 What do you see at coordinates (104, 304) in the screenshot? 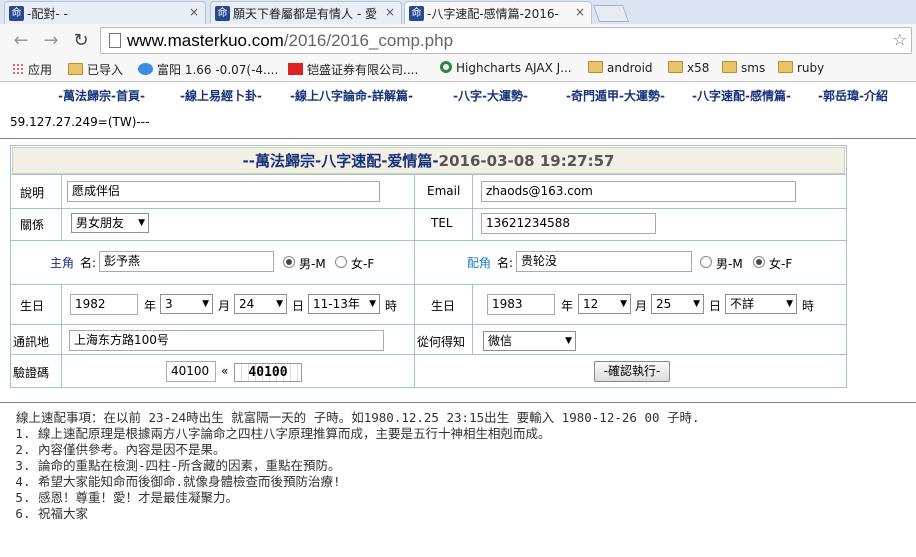
I see `main-year-input: 1982` at bounding box center [104, 304].